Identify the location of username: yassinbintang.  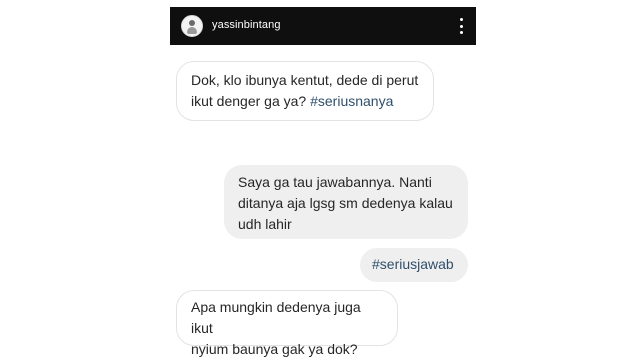
(246, 25).